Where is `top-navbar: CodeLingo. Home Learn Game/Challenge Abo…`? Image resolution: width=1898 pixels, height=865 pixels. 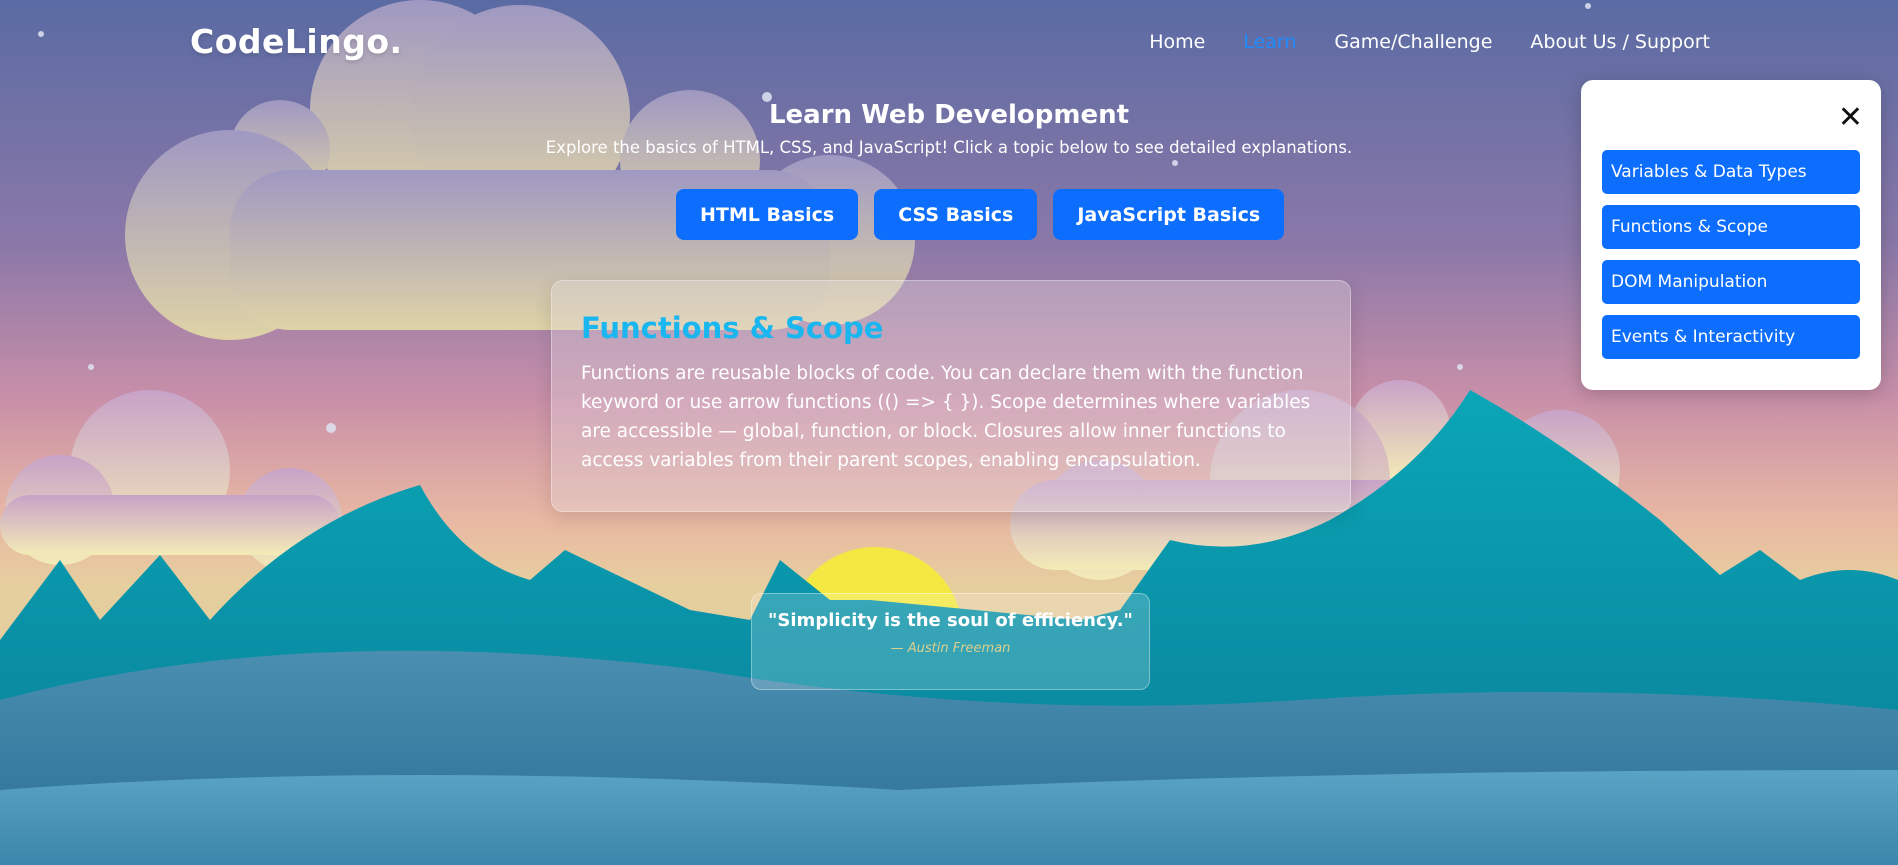 top-navbar: CodeLingo. Home Learn Game/Challenge Abo… is located at coordinates (949, 44).